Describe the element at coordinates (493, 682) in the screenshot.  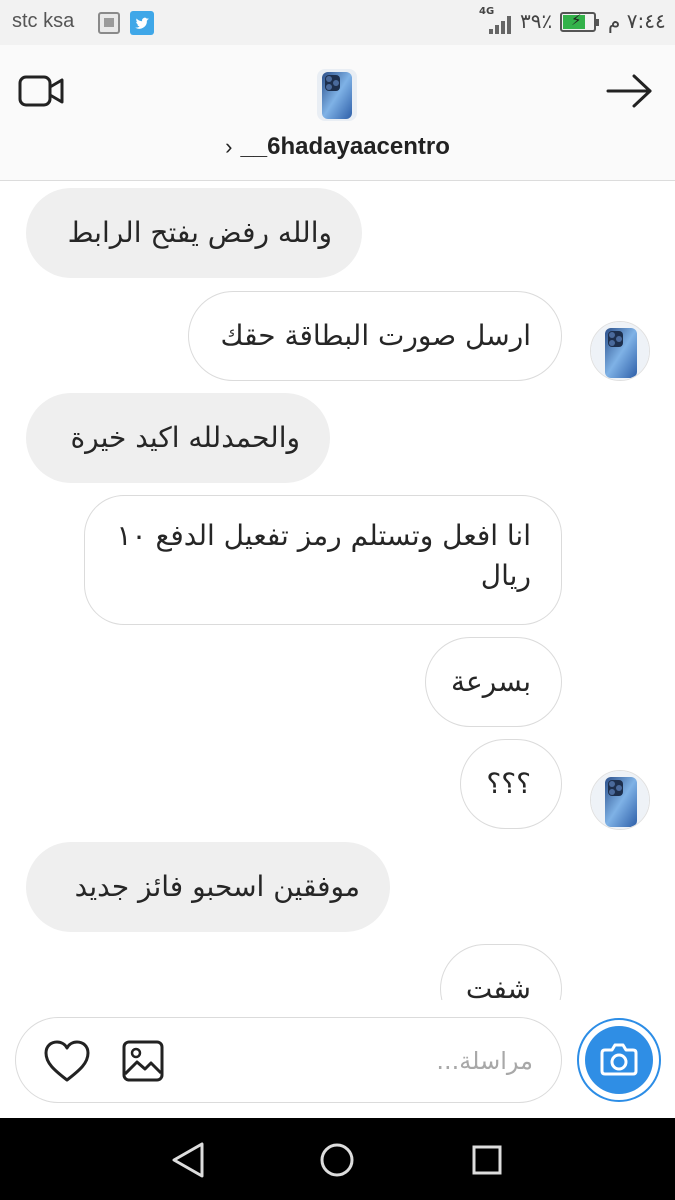
I see `message-sent: بسرعة` at that location.